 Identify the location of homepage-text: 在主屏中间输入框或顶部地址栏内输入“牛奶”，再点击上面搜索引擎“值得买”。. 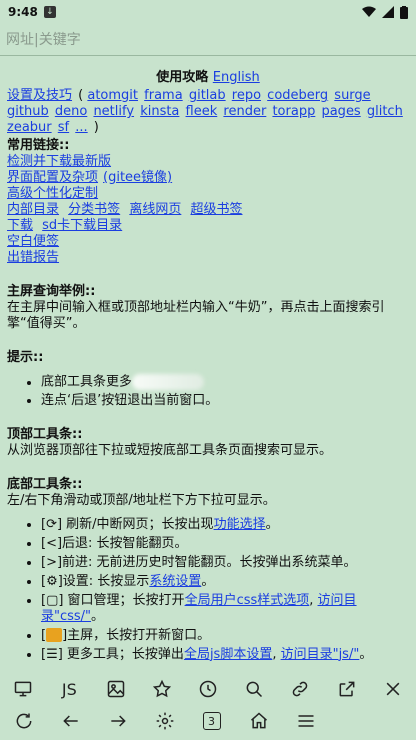
(196, 315).